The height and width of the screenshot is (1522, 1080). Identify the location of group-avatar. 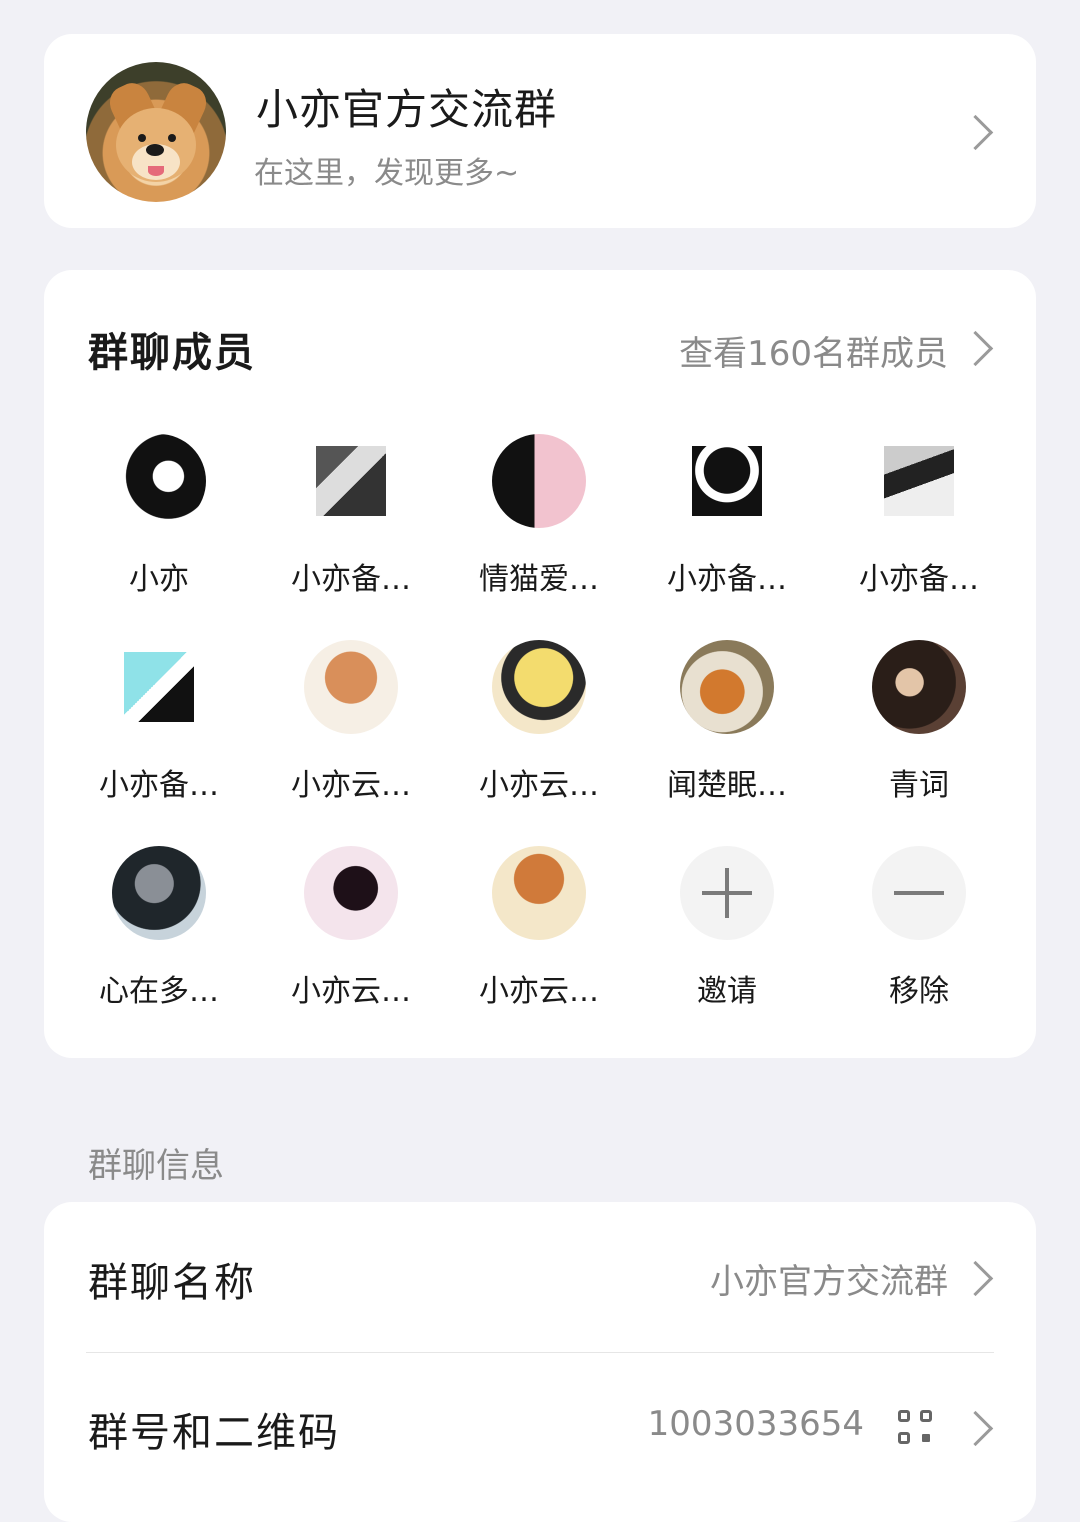
(156, 132).